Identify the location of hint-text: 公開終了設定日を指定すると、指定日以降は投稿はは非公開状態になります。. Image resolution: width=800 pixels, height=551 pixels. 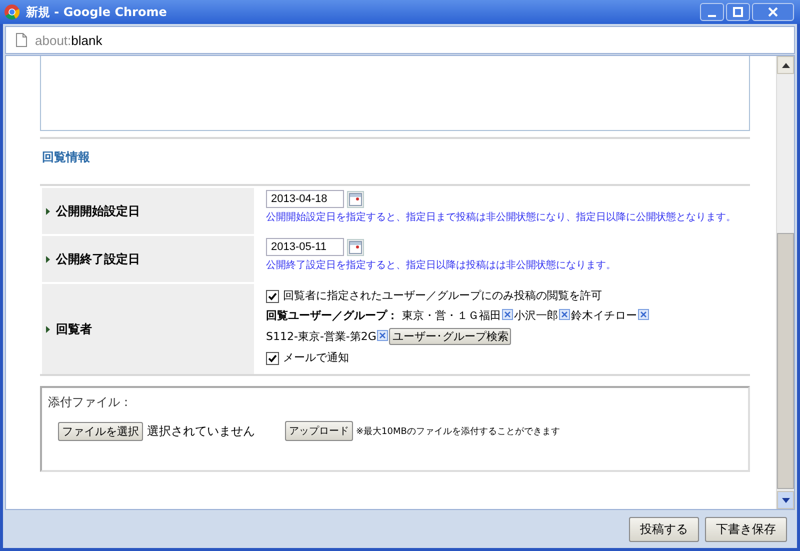
(441, 265).